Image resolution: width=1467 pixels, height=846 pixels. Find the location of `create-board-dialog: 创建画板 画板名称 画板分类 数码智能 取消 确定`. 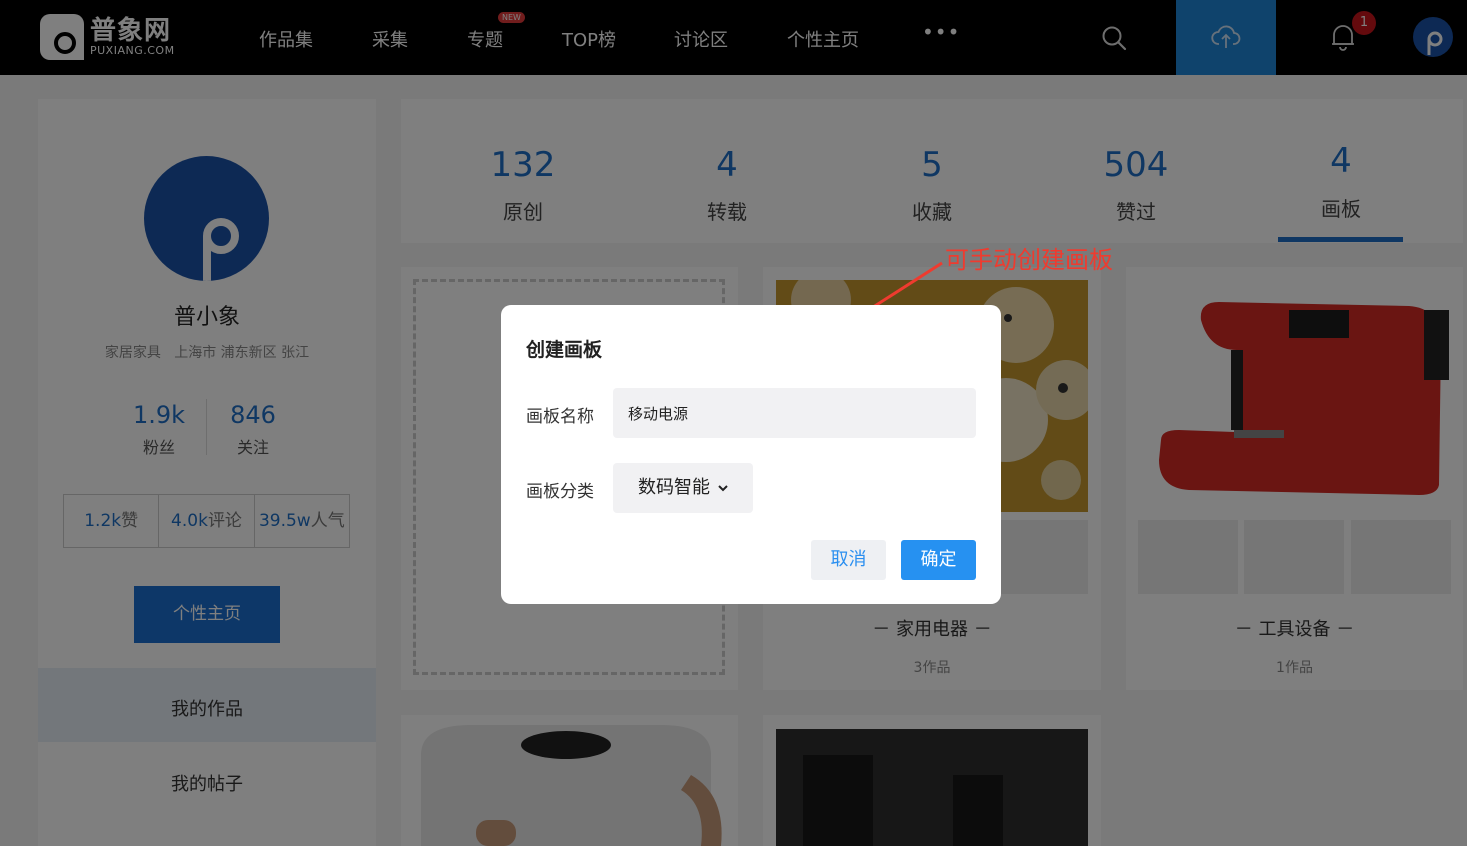

create-board-dialog: 创建画板 画板名称 画板分类 数码智能 取消 确定 is located at coordinates (751, 454).